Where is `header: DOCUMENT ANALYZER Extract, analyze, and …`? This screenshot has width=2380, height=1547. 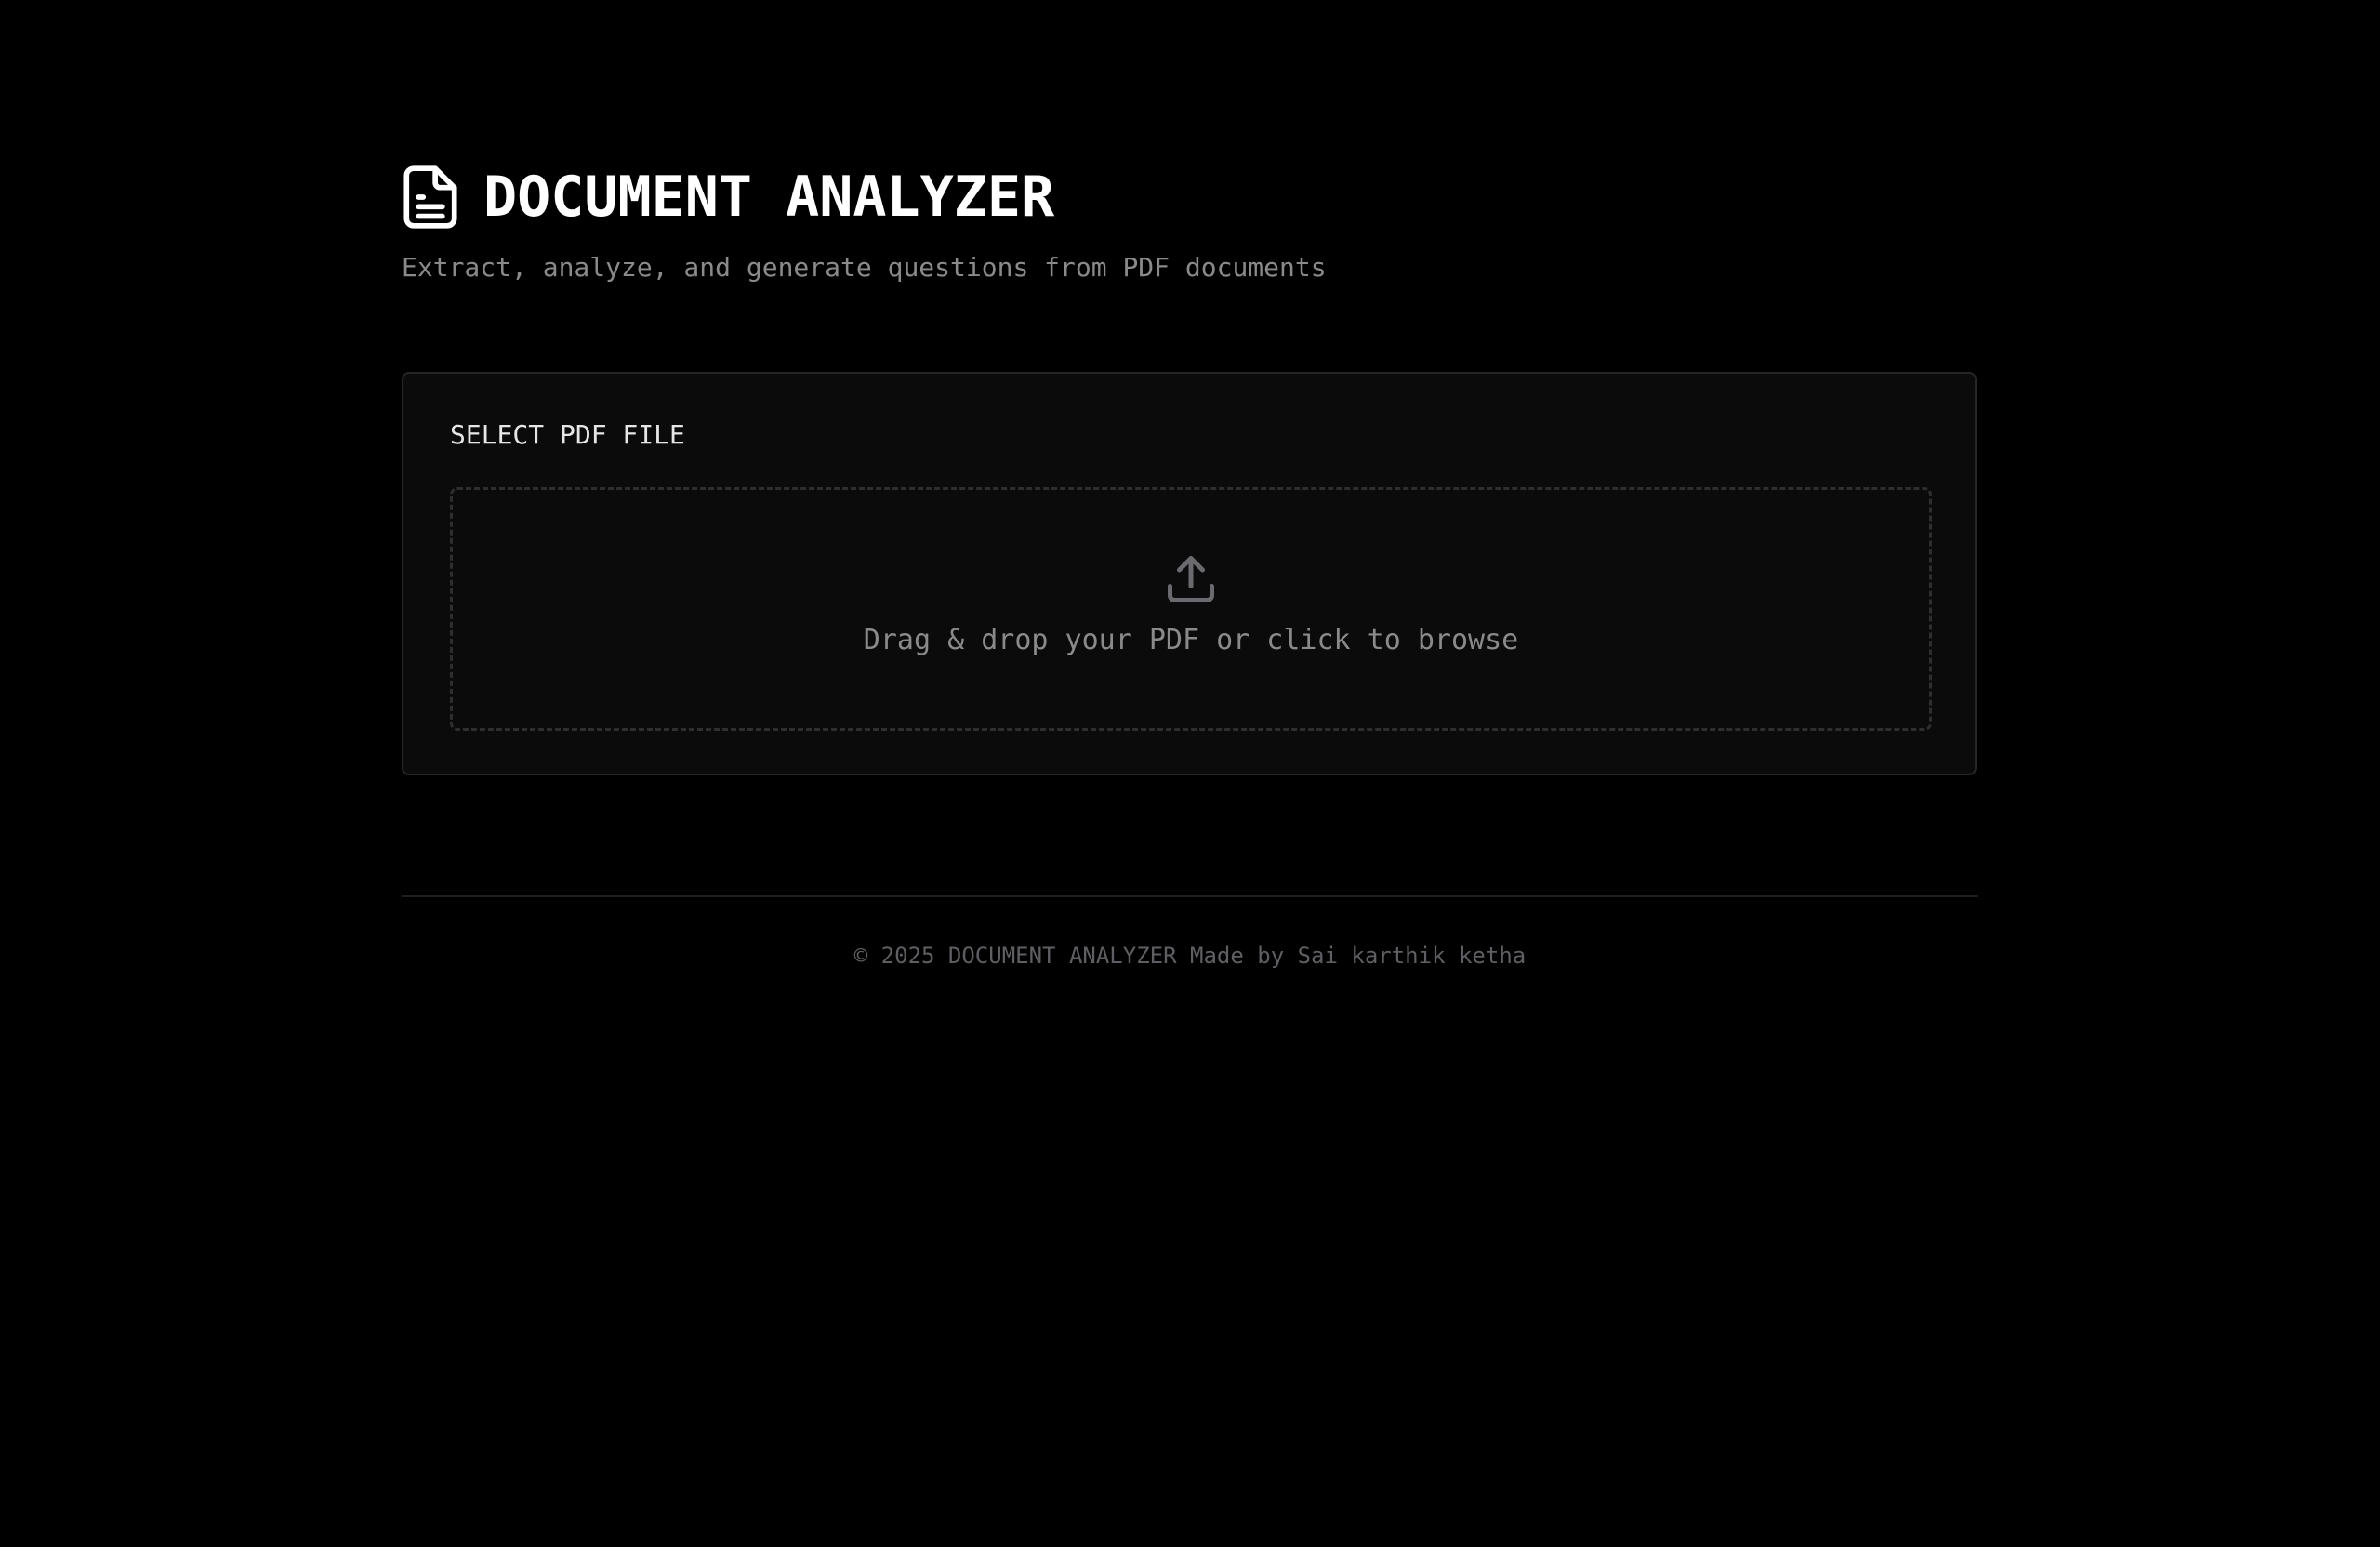
header: DOCUMENT ANALYZER Extract, analyze, and … is located at coordinates (1190, 223).